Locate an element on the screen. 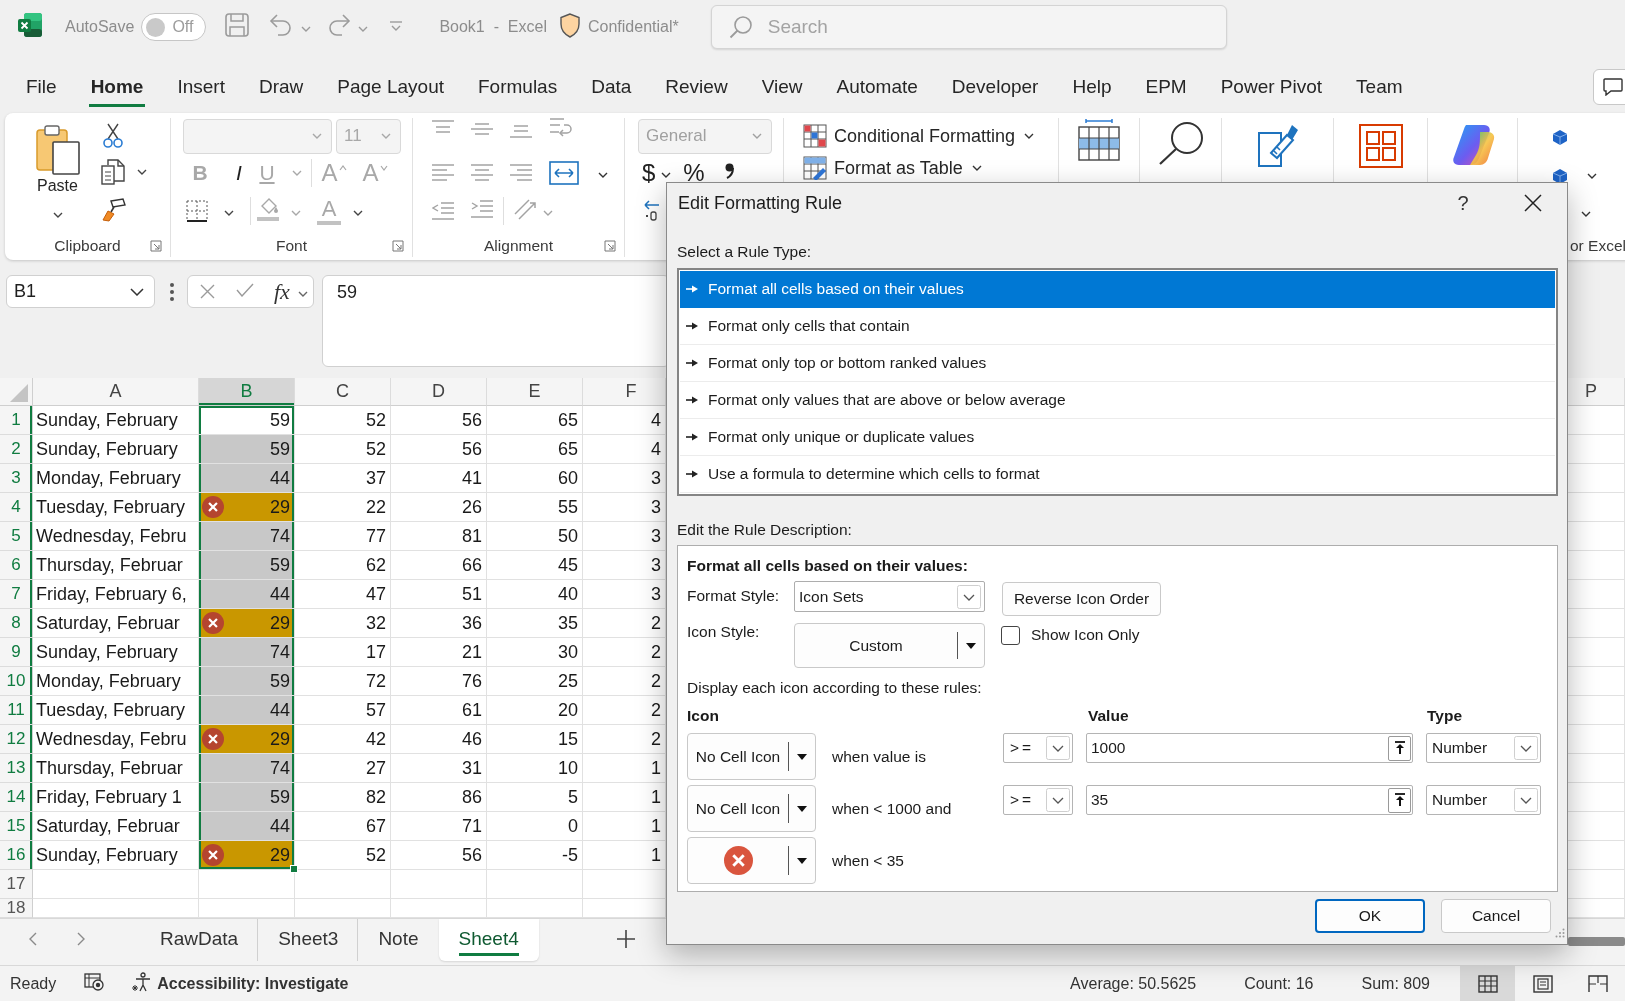 Image resolution: width=1625 pixels, height=1001 pixels. insert-function-button: fx is located at coordinates (282, 291).